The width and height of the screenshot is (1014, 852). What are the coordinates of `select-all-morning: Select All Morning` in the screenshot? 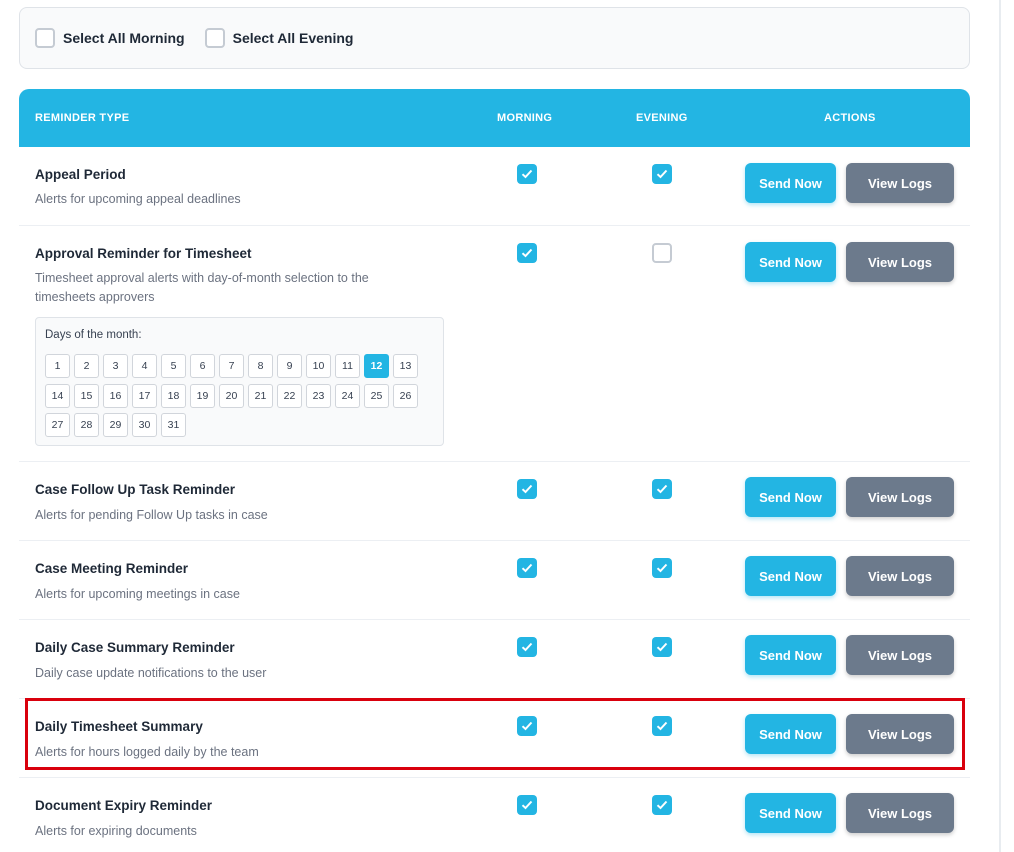 It's located at (110, 38).